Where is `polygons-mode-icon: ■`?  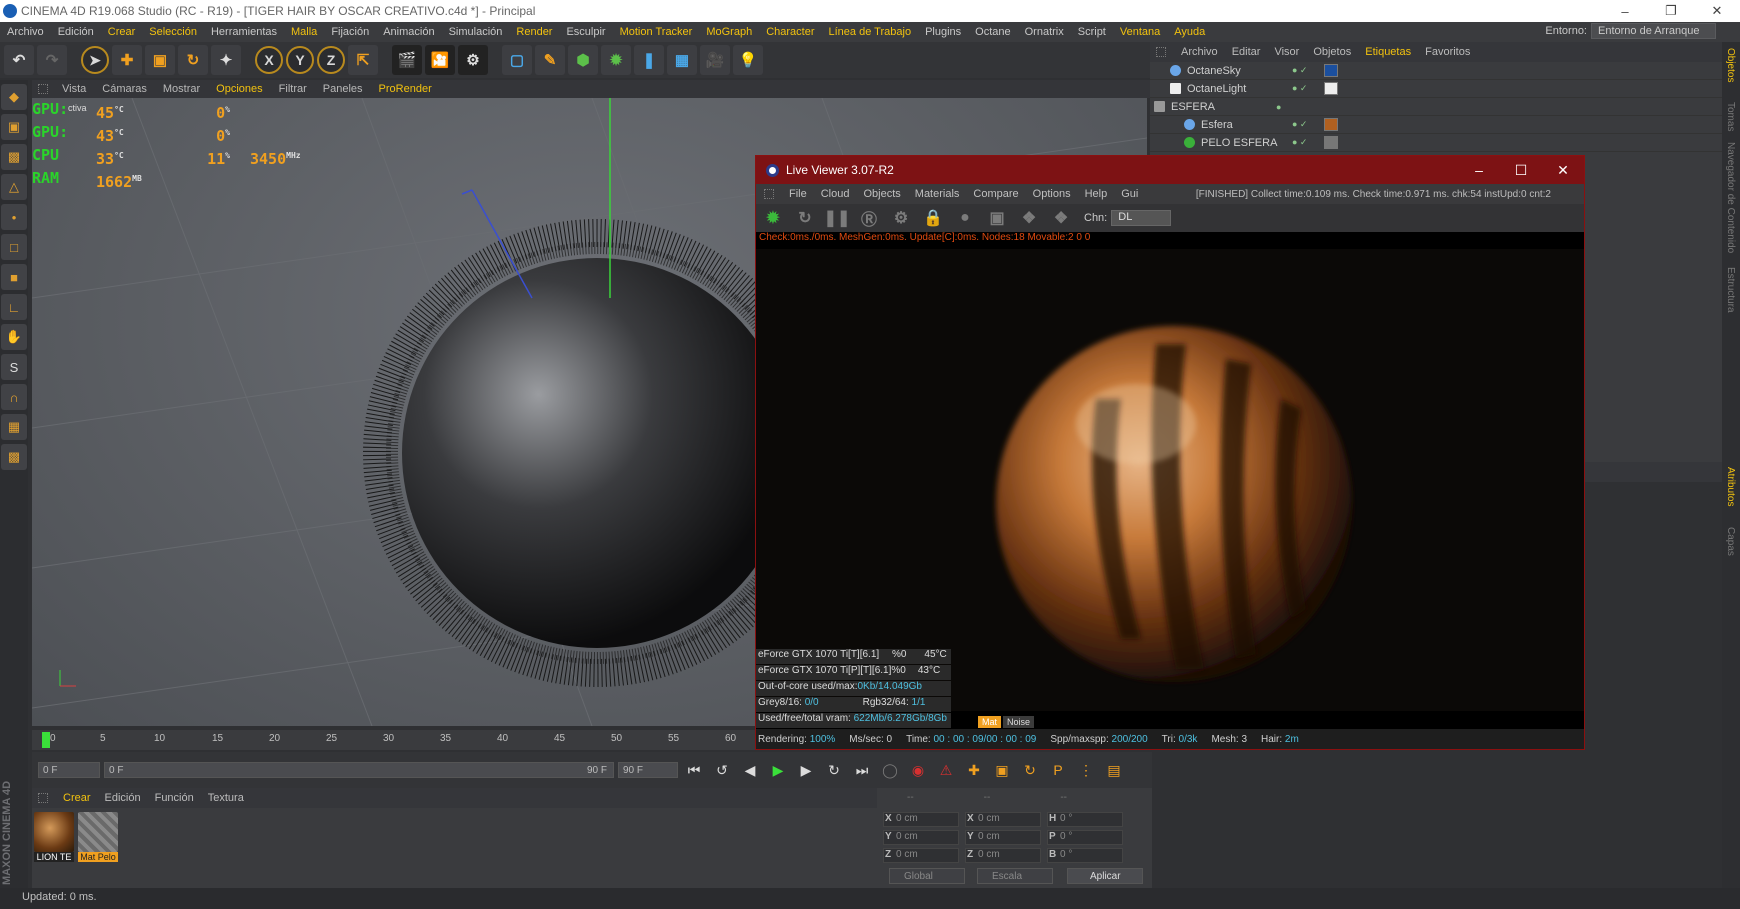 polygons-mode-icon: ■ is located at coordinates (14, 277).